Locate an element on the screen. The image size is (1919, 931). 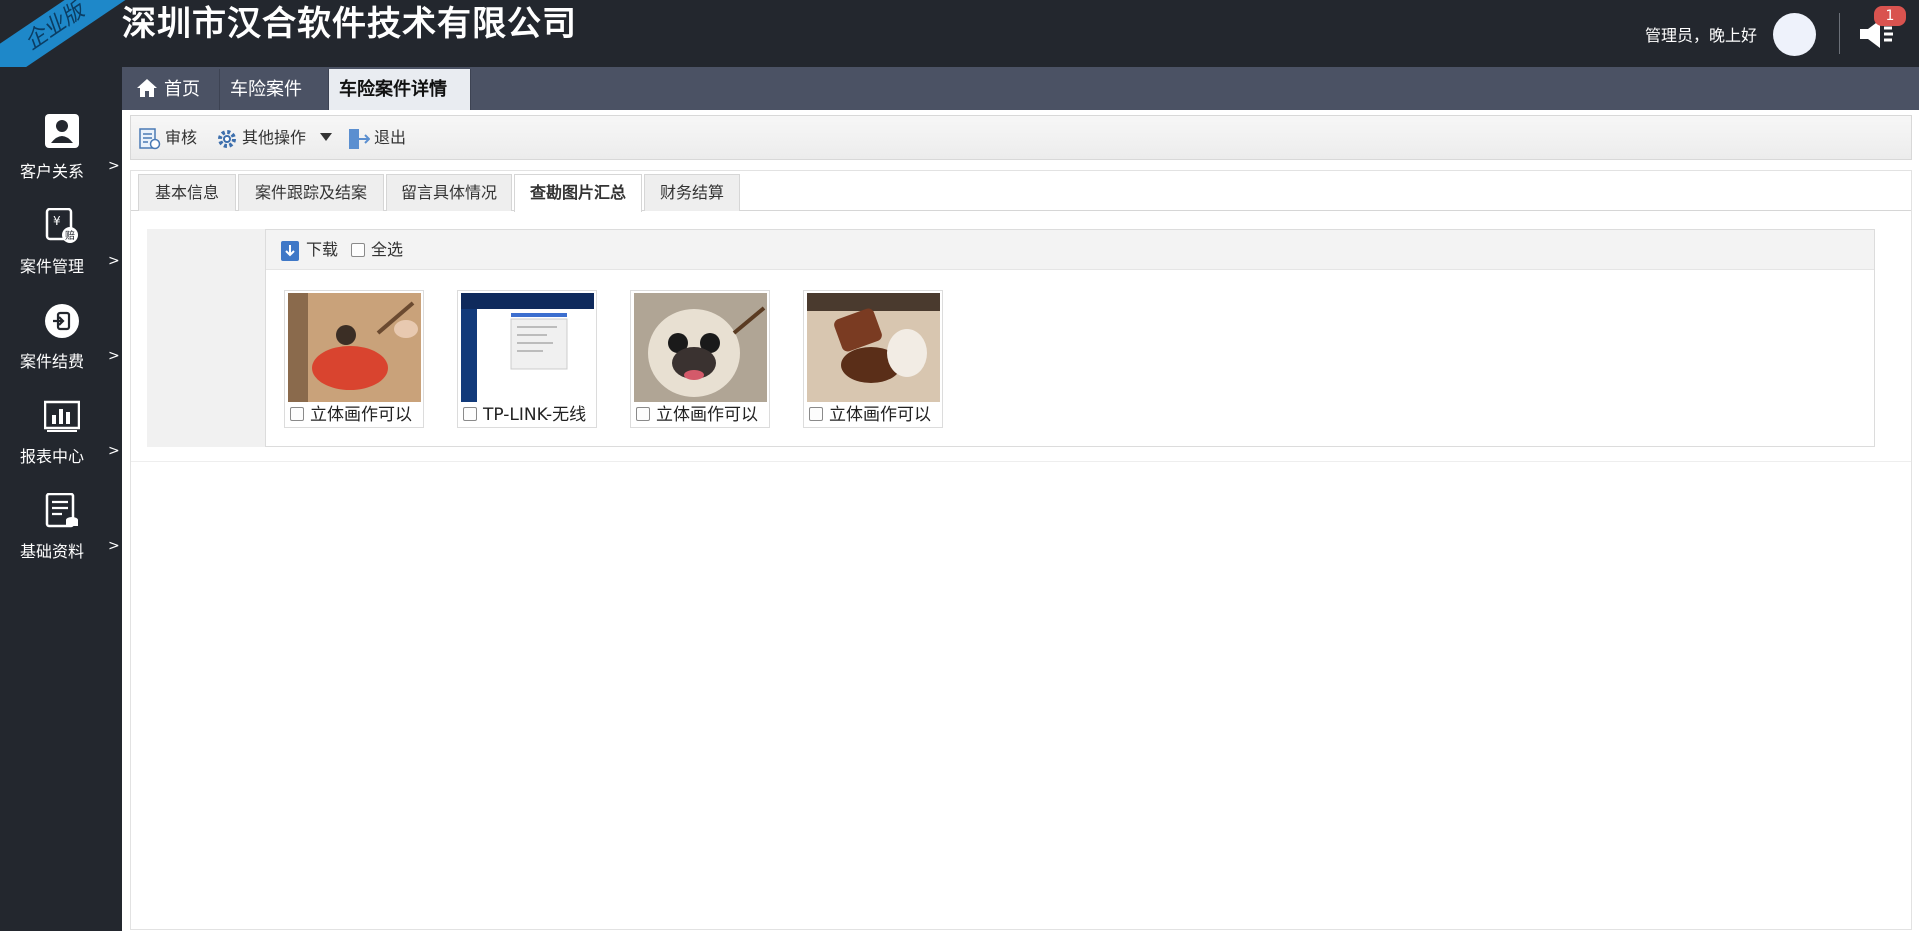
photo-thumbnail: TP-LINK-无线 is located at coordinates (527, 359).